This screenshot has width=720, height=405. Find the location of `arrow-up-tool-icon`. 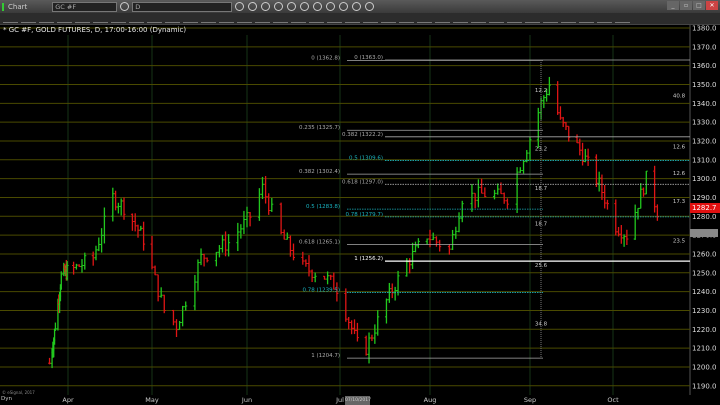

arrow-up-tool-icon is located at coordinates (406, 19).